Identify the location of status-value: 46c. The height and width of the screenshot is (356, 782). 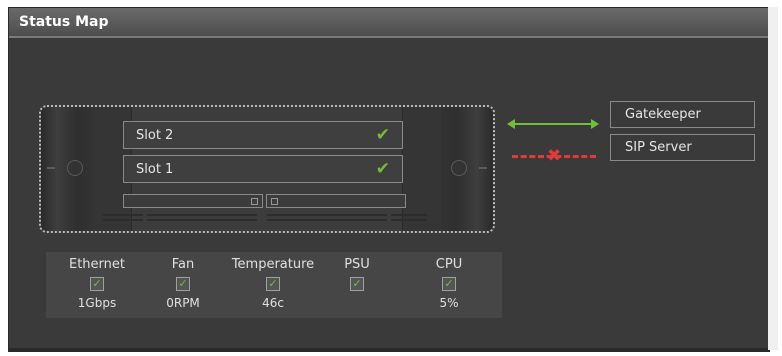
(273, 303).